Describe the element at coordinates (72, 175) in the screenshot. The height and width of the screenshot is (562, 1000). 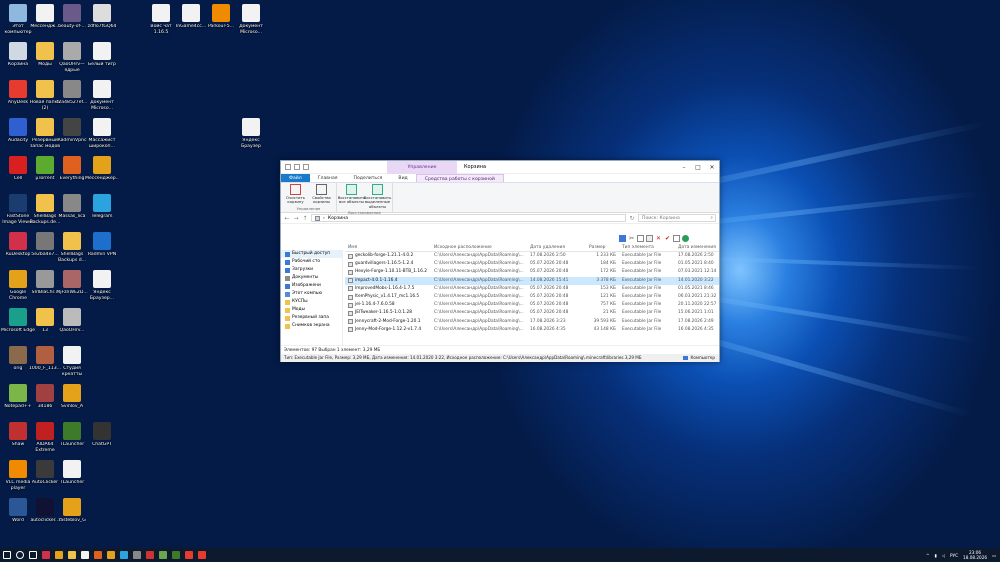
I see `desktop-icon: Everything` at that location.